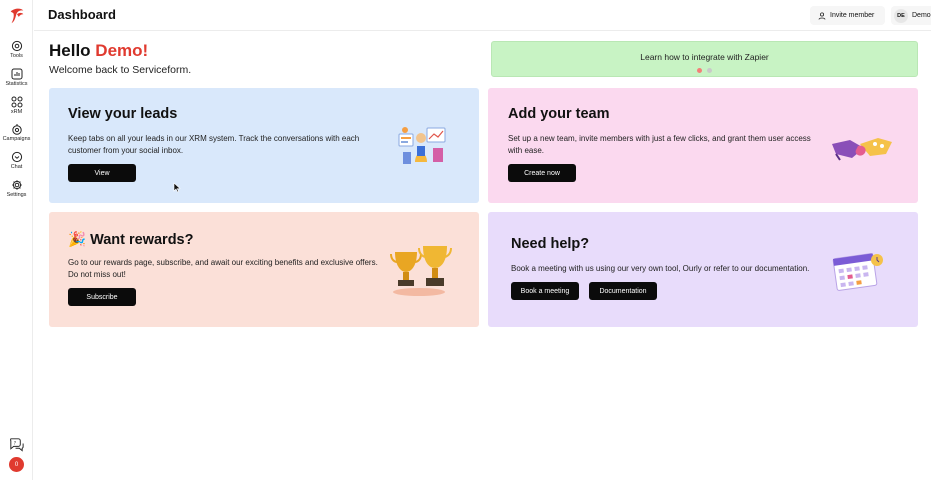 Image resolution: width=931 pixels, height=480 pixels. What do you see at coordinates (131, 240) in the screenshot?
I see `card-title: 🎉 Want rewards?` at bounding box center [131, 240].